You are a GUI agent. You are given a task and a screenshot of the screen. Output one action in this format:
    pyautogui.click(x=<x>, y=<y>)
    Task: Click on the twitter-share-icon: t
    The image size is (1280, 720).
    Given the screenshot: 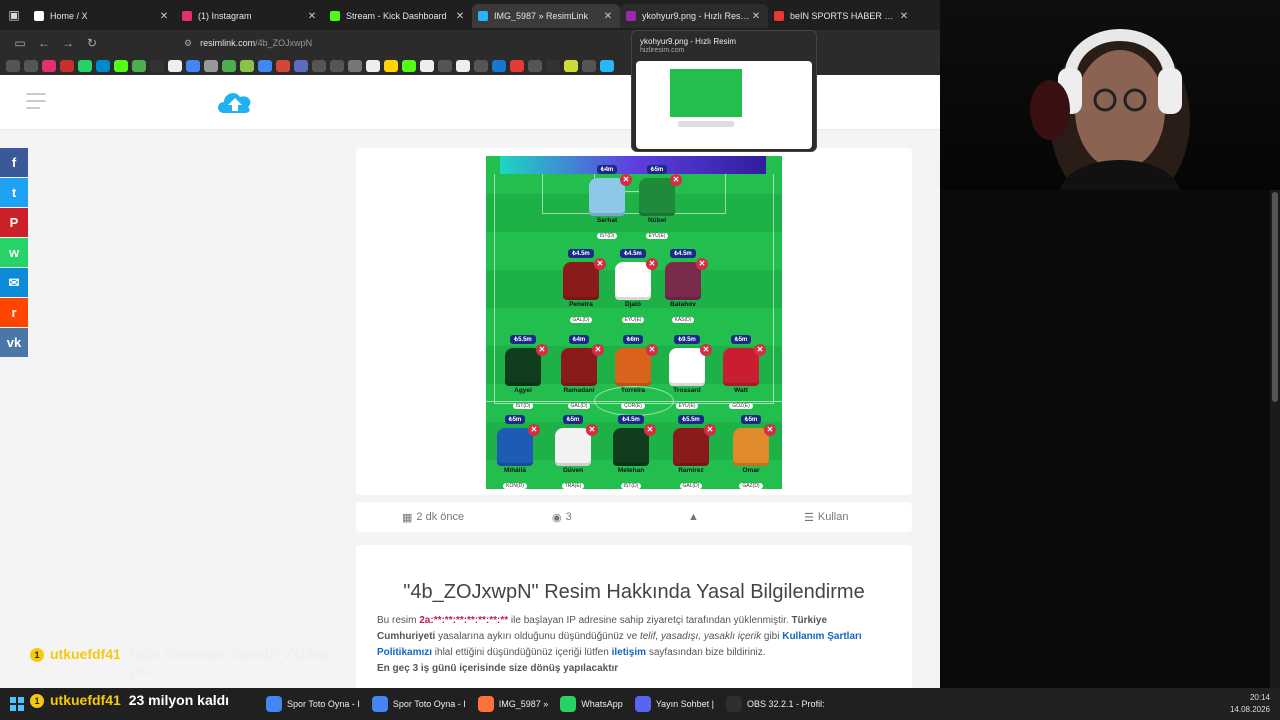 What is the action you would take?
    pyautogui.click(x=14, y=192)
    